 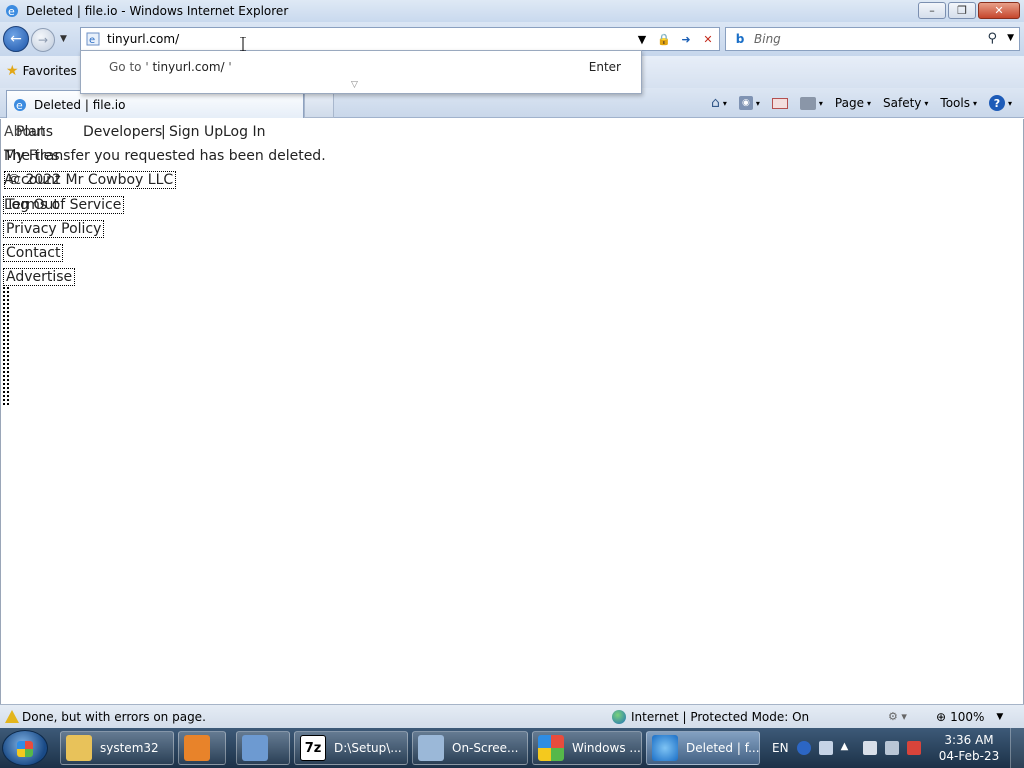 I want to click on status-text: Done, but with errors on page., so click(x=114, y=717).